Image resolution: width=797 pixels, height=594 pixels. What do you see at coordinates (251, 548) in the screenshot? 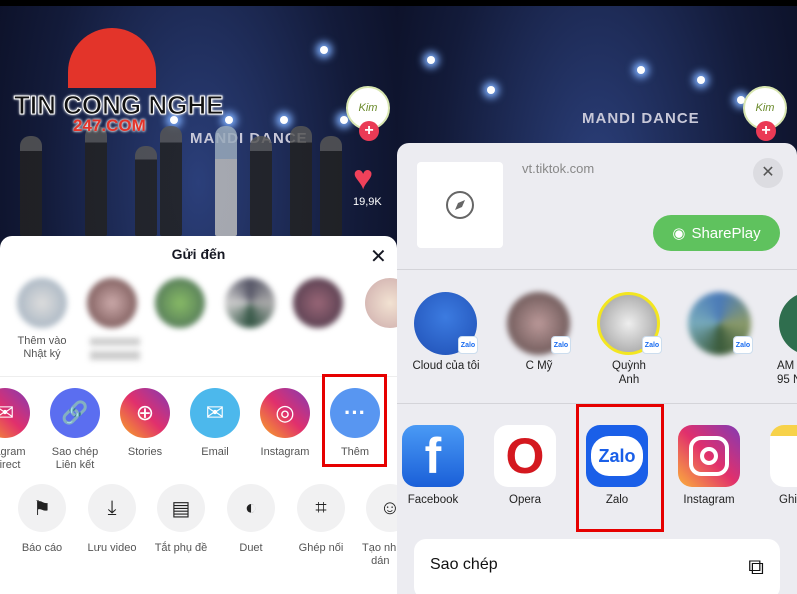
I see `action-label: Duet` at bounding box center [251, 548].